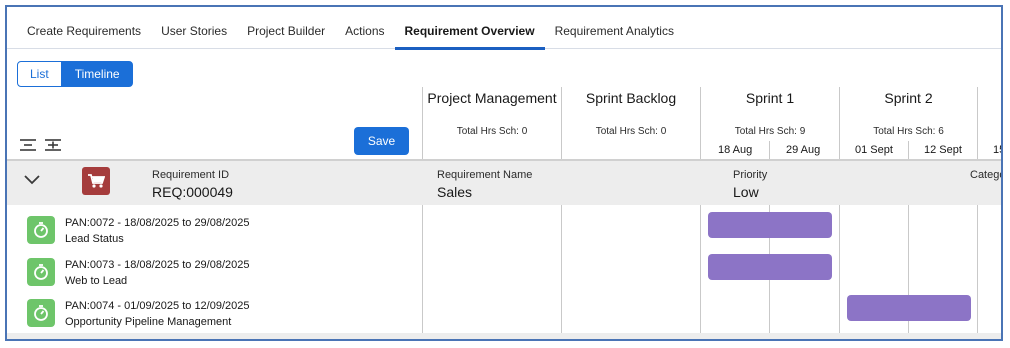 The height and width of the screenshot is (348, 1010). What do you see at coordinates (191, 175) in the screenshot?
I see `requirement-id-label: Requirement ID` at bounding box center [191, 175].